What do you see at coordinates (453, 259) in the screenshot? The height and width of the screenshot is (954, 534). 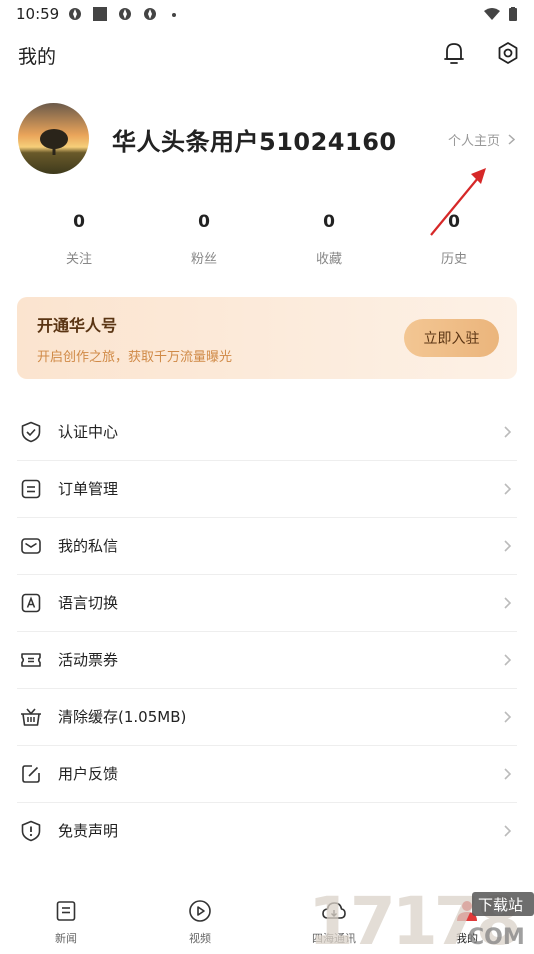 I see `stat-label: 历史` at bounding box center [453, 259].